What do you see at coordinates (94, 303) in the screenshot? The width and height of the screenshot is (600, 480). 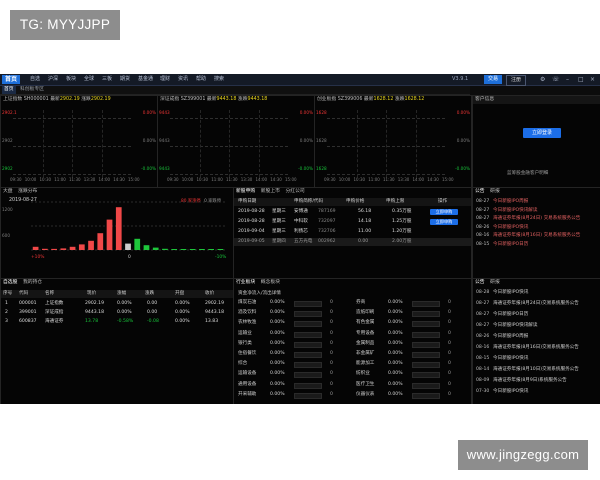 I see `row-price: 2902.19` at bounding box center [94, 303].